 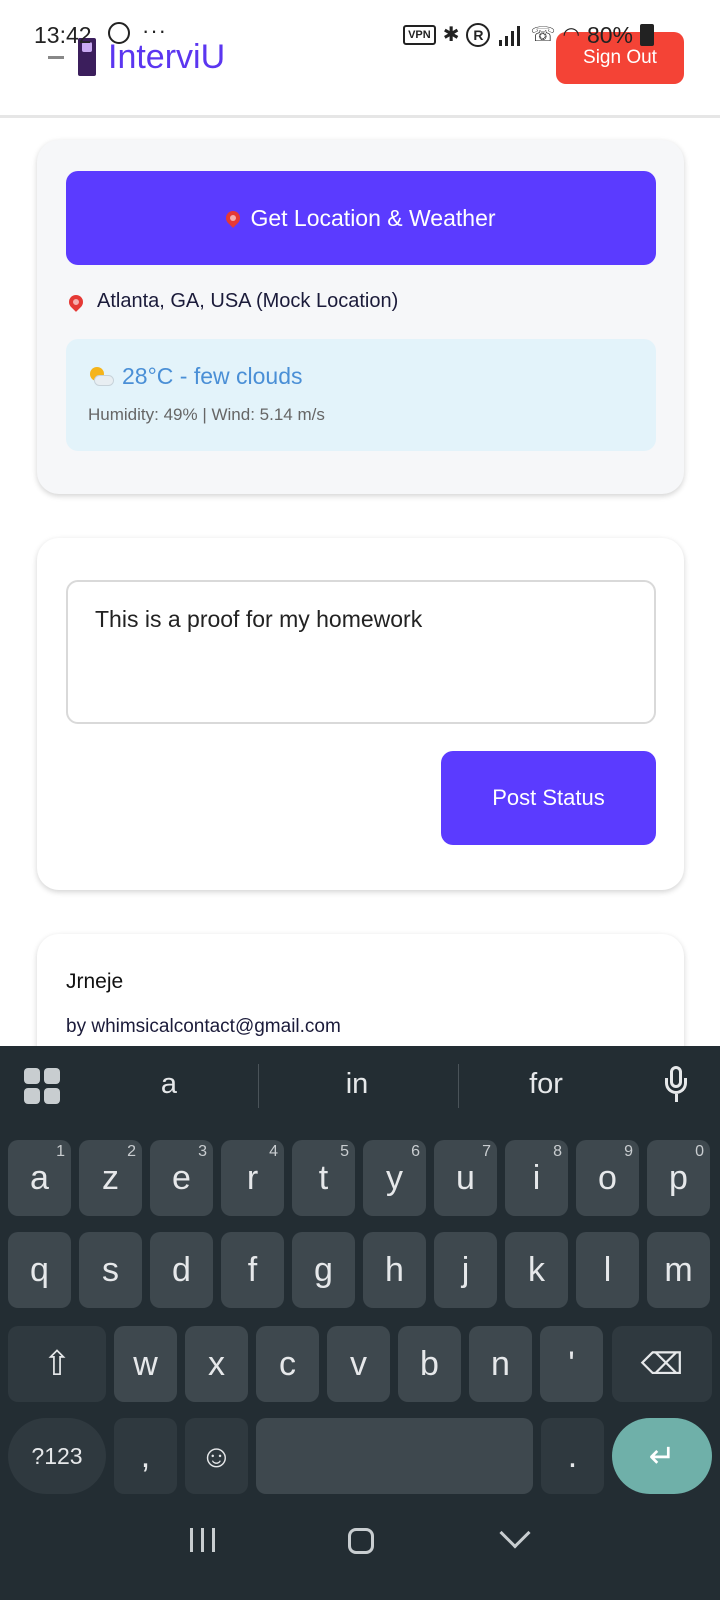 I want to click on key-j: j, so click(x=465, y=1270).